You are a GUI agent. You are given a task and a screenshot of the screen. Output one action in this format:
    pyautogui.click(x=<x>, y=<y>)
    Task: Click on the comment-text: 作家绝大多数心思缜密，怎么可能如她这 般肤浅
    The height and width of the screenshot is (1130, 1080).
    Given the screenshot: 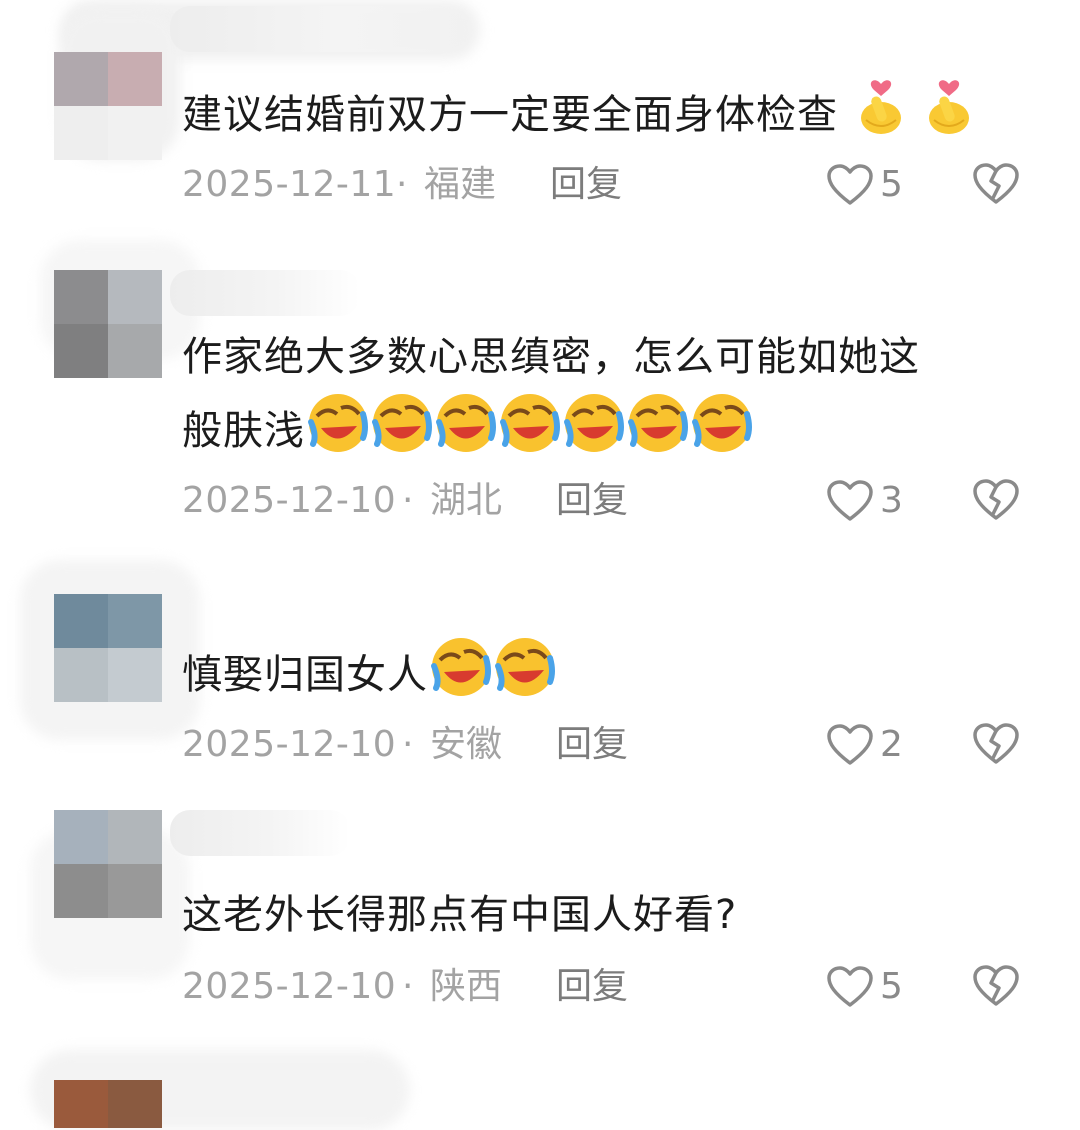 What is the action you would take?
    pyautogui.click(x=602, y=399)
    